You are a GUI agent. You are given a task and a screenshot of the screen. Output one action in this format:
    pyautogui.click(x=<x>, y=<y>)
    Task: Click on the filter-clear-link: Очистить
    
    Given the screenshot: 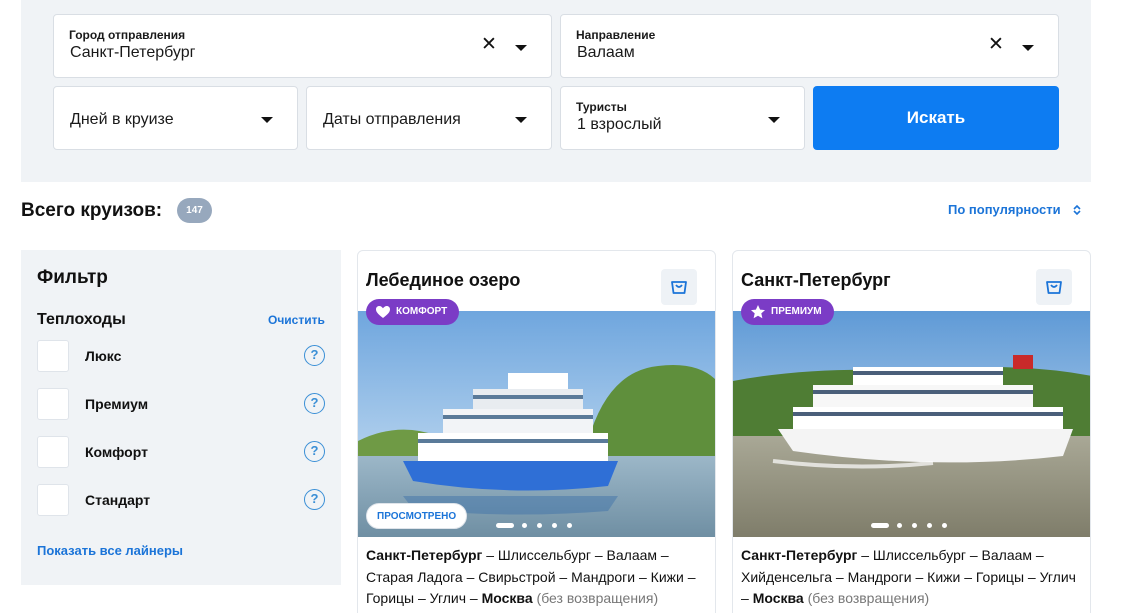 What is the action you would take?
    pyautogui.click(x=296, y=320)
    